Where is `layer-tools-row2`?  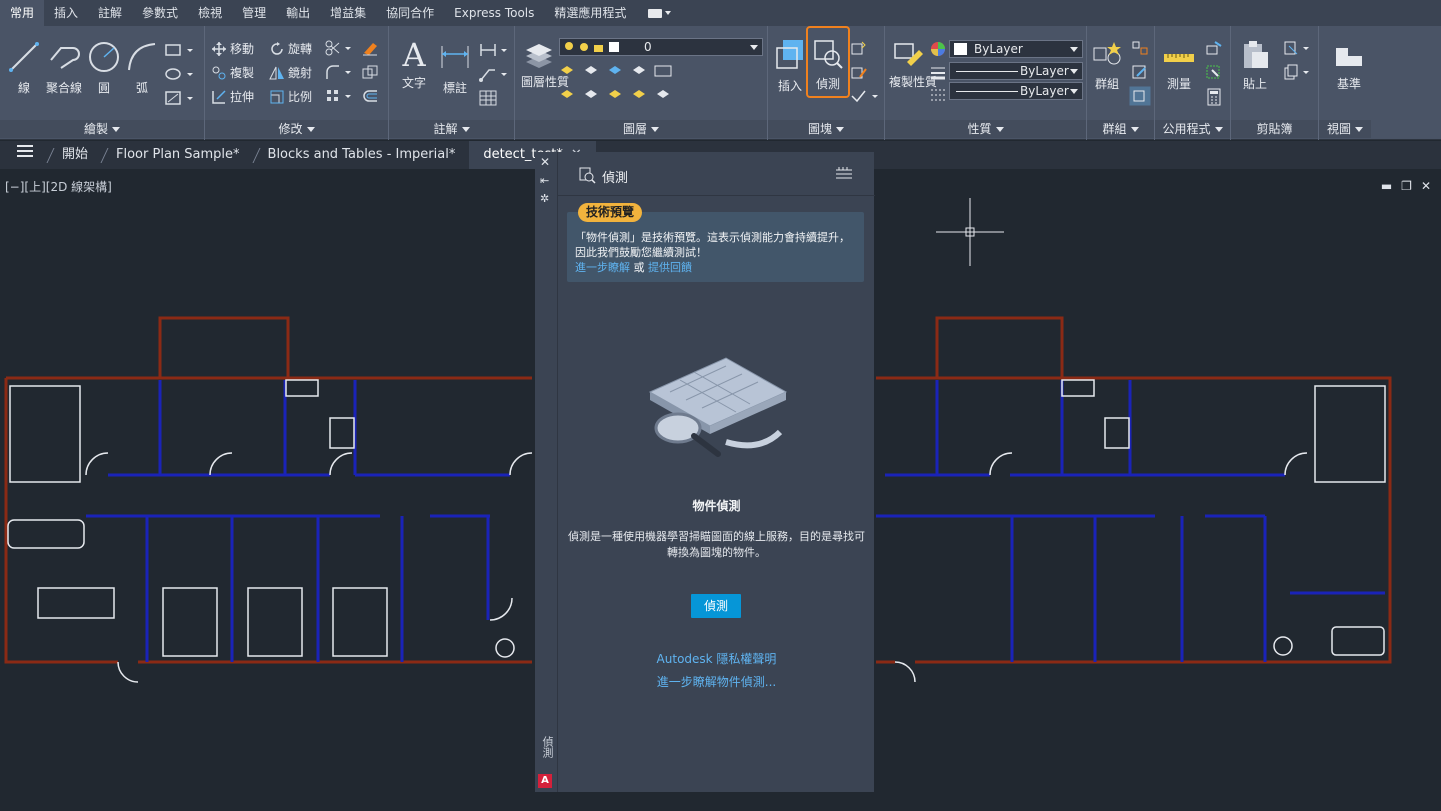 layer-tools-row2 is located at coordinates (619, 95).